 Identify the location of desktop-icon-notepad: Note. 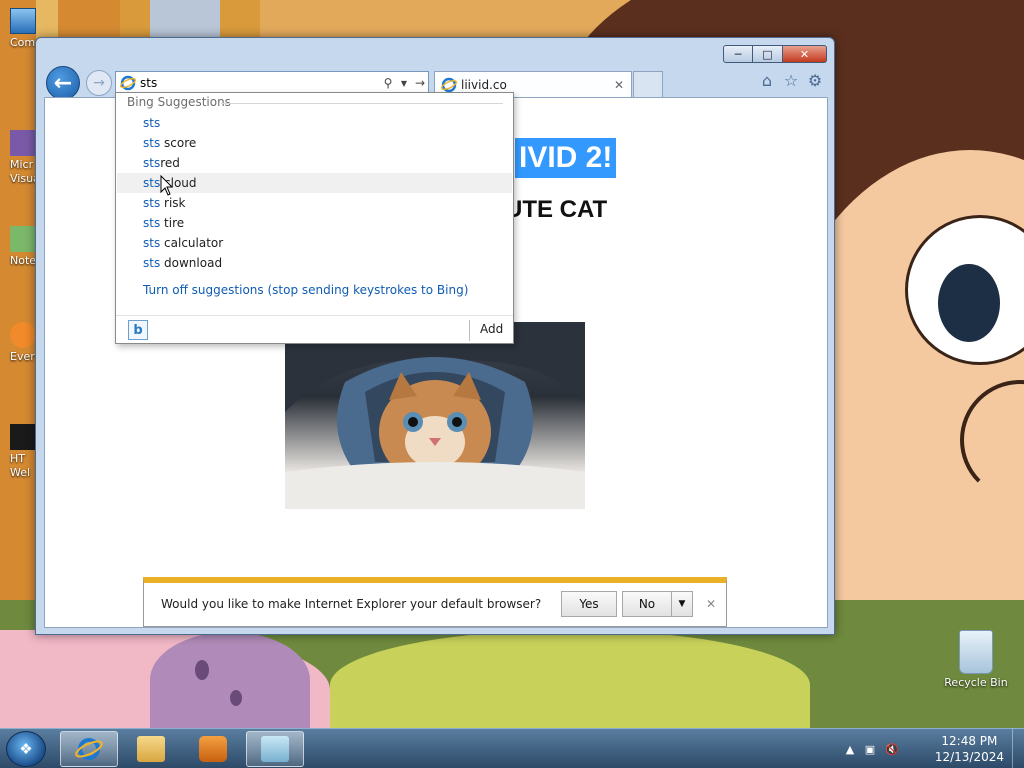
(20, 247).